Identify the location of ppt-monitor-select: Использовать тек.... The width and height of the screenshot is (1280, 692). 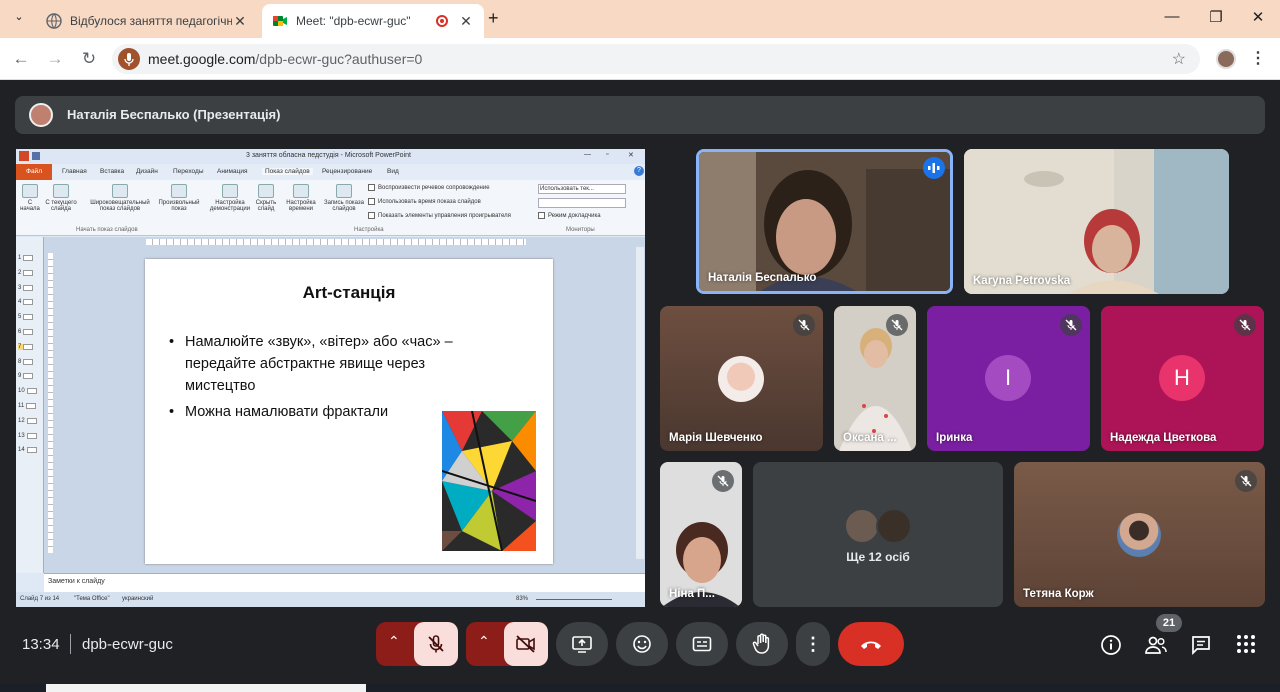
(582, 189).